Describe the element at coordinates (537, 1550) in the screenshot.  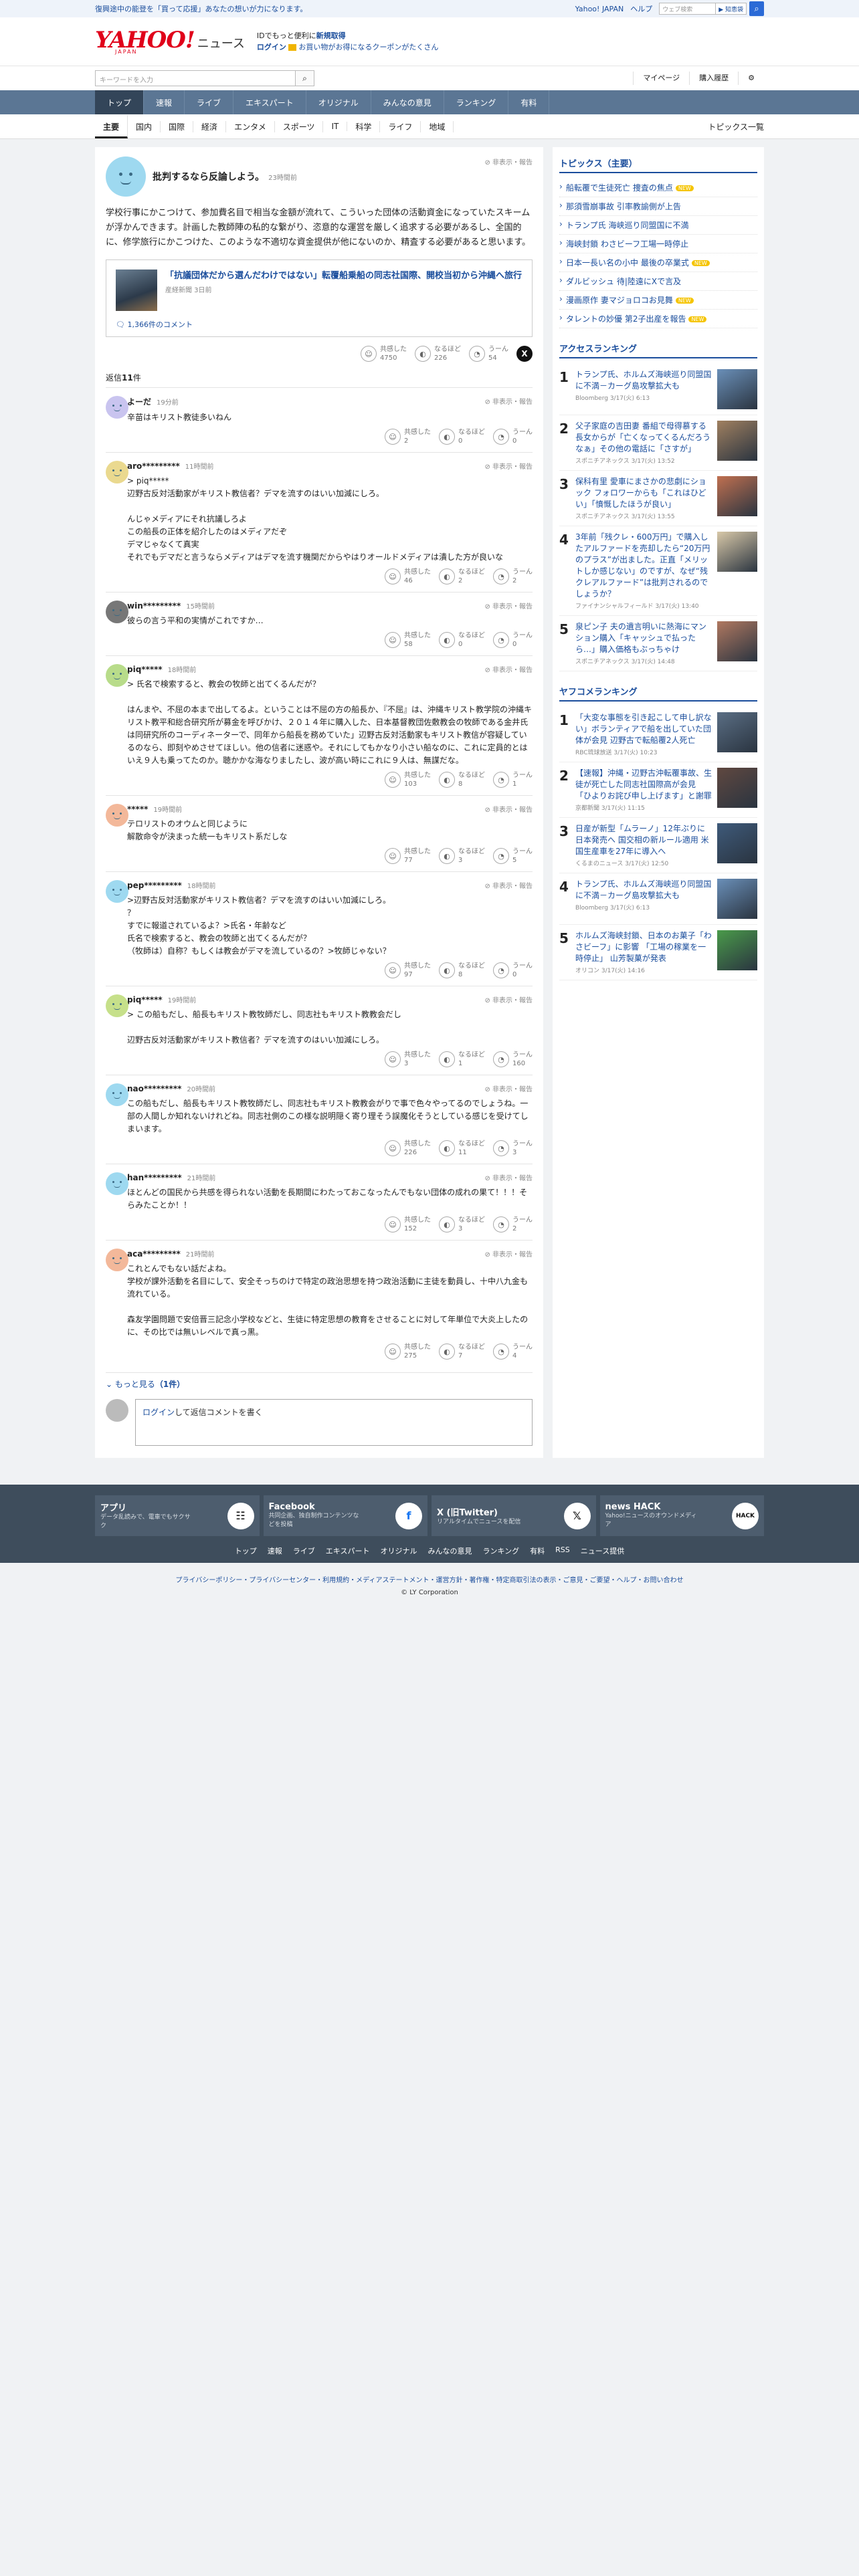
I see `footer-link: 有料` at that location.